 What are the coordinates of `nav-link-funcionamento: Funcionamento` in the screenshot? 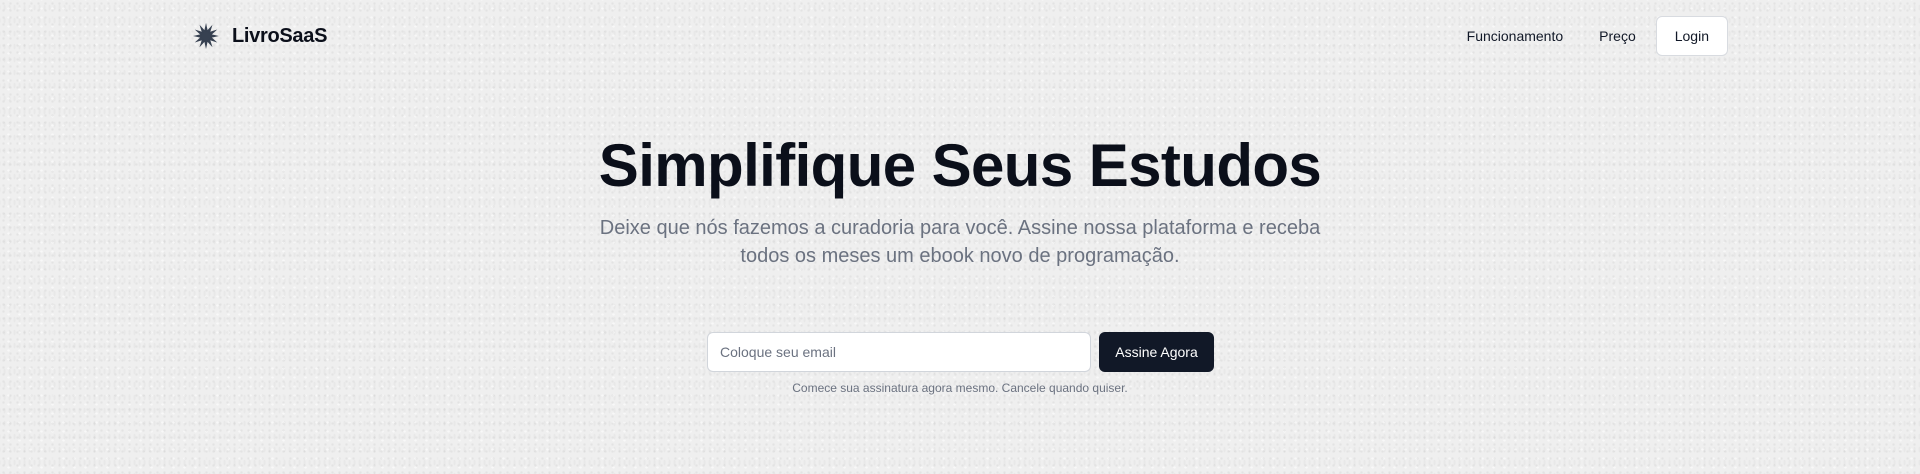 It's located at (1515, 36).